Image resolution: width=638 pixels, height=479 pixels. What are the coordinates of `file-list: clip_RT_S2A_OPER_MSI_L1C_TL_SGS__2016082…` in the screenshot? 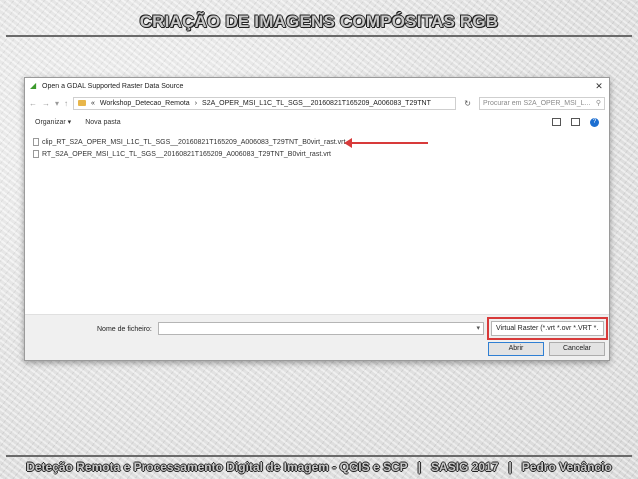 It's located at (317, 148).